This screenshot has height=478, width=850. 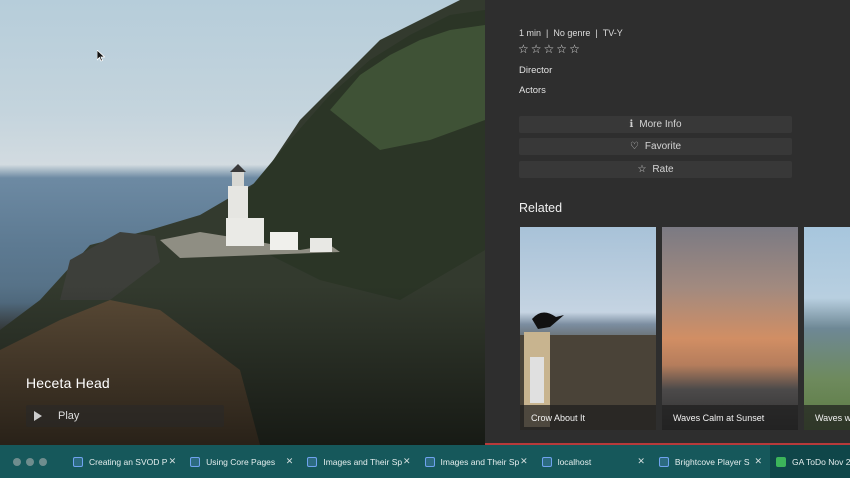 I want to click on tab-title: Brightcove Player S, so click(x=712, y=461).